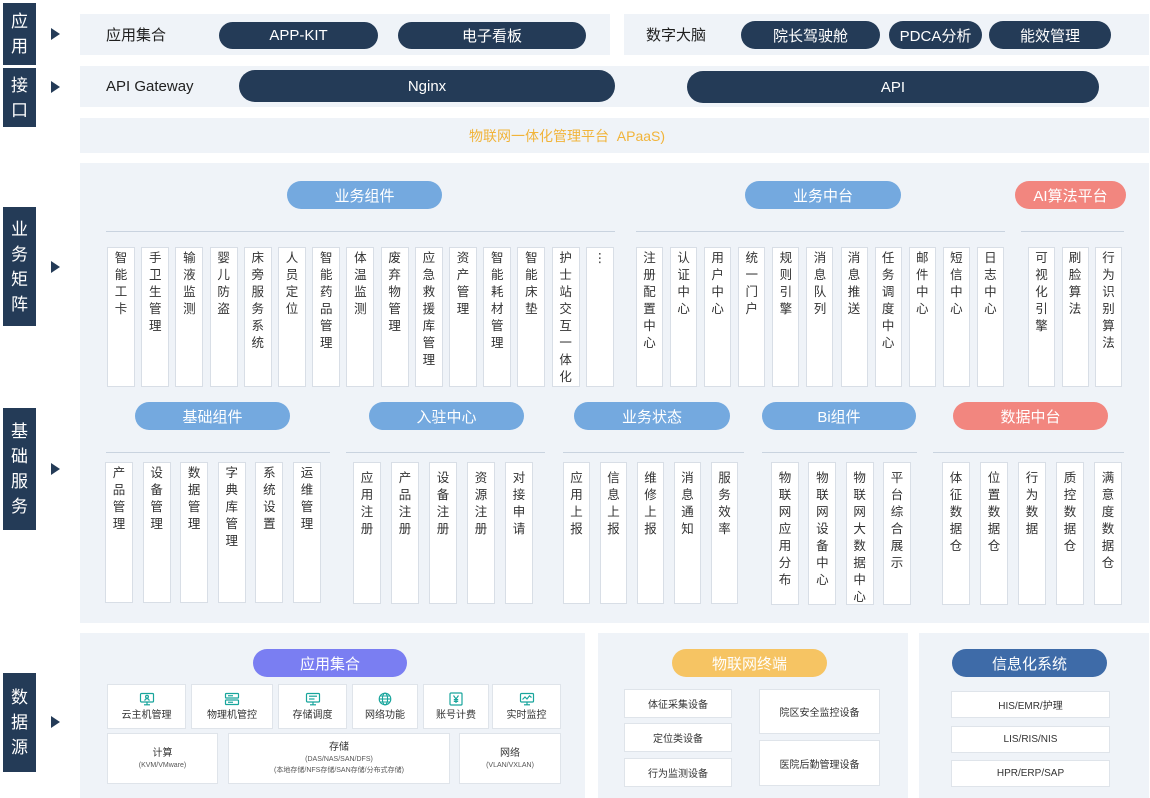 The width and height of the screenshot is (1150, 798). I want to click on onboarding-center-cards: 应用注册 产品注册 设备注册 资源注册 对接申请, so click(443, 533).